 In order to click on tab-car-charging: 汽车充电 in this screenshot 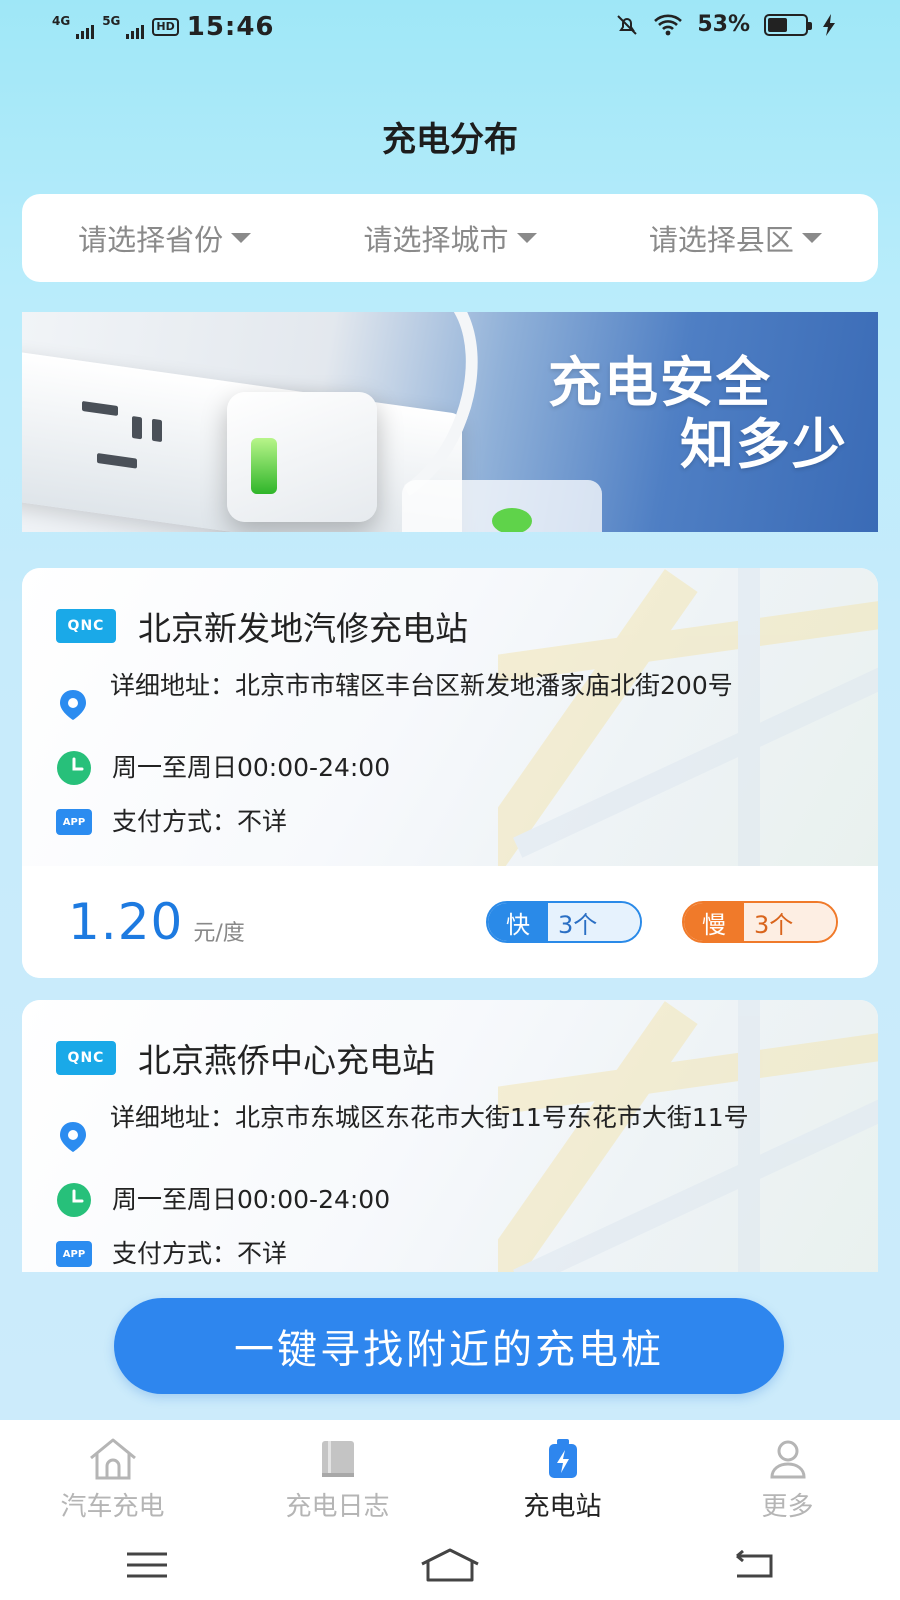, I will do `click(112, 1475)`.